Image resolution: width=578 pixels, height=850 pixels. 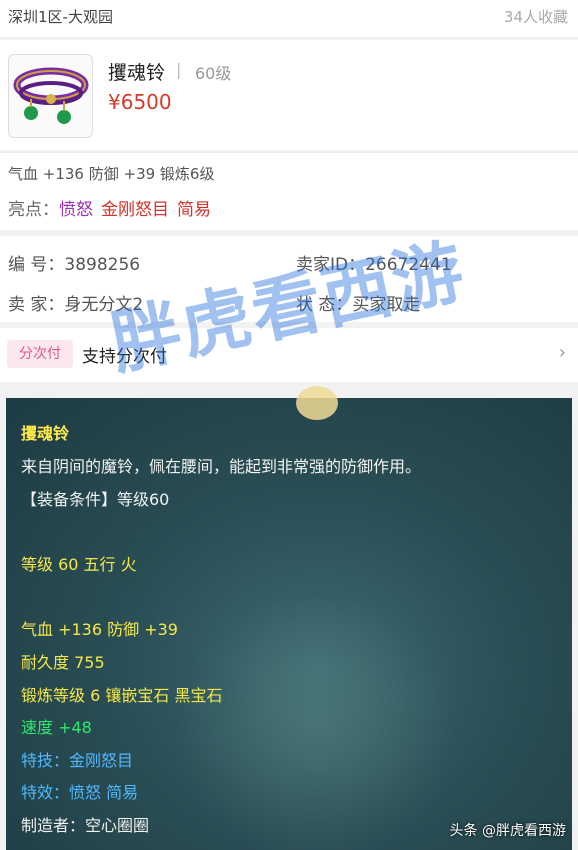 I want to click on tooltip-maker: 制造者：空心圈圈, so click(x=85, y=825).